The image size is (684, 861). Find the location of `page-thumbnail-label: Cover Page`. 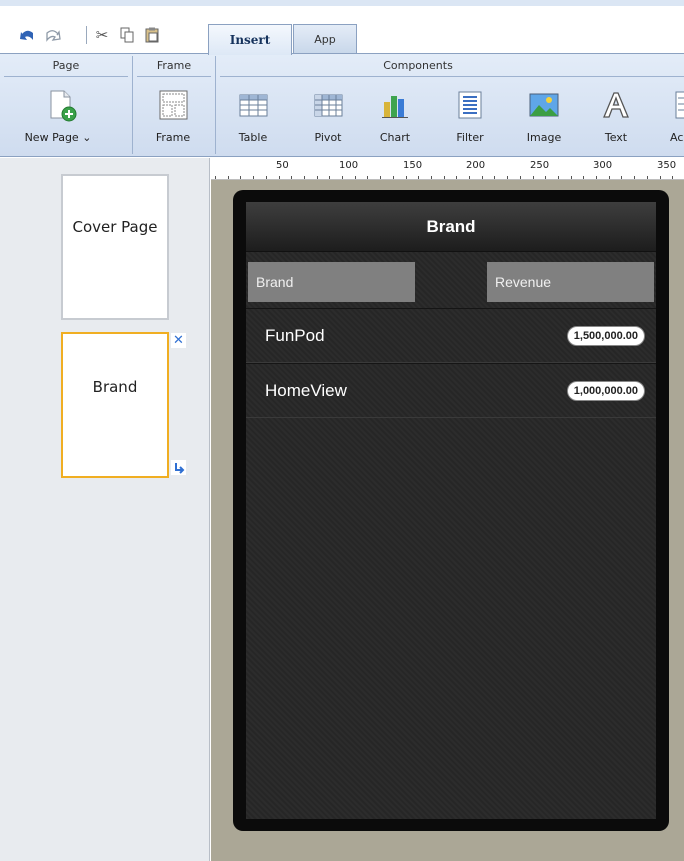

page-thumbnail-label: Cover Page is located at coordinates (115, 227).